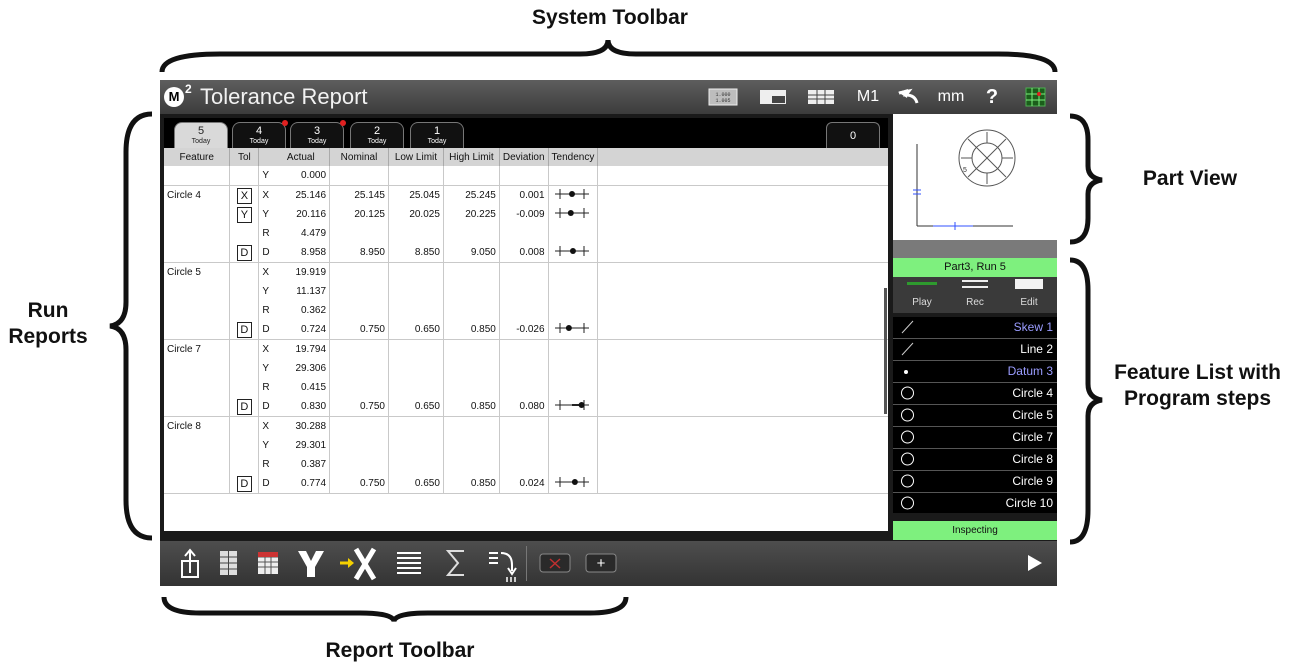 The height and width of the screenshot is (666, 1289). I want to click on tendency-gauge, so click(571, 405).